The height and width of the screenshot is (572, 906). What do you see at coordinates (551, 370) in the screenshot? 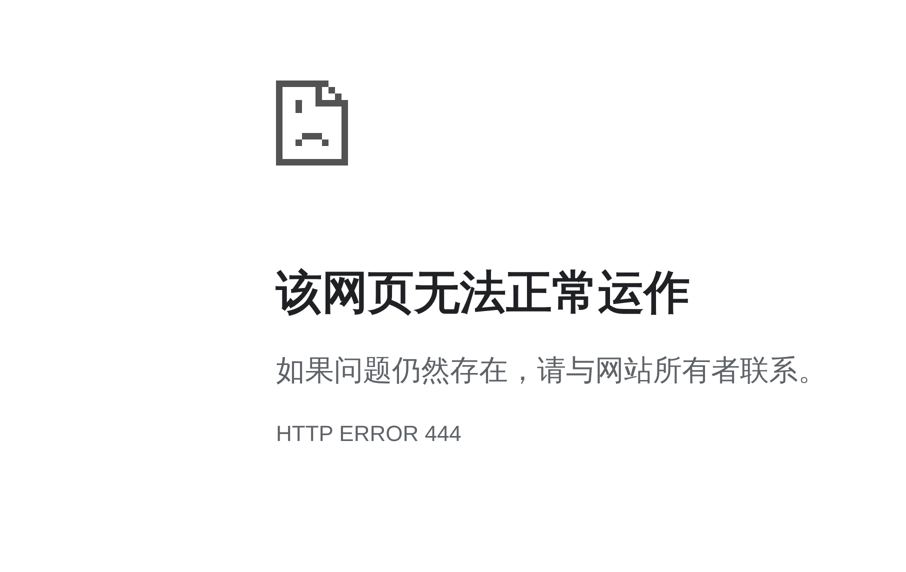
I see `error-message: 如果问题仍然存在，请与网站所有者联系。` at bounding box center [551, 370].